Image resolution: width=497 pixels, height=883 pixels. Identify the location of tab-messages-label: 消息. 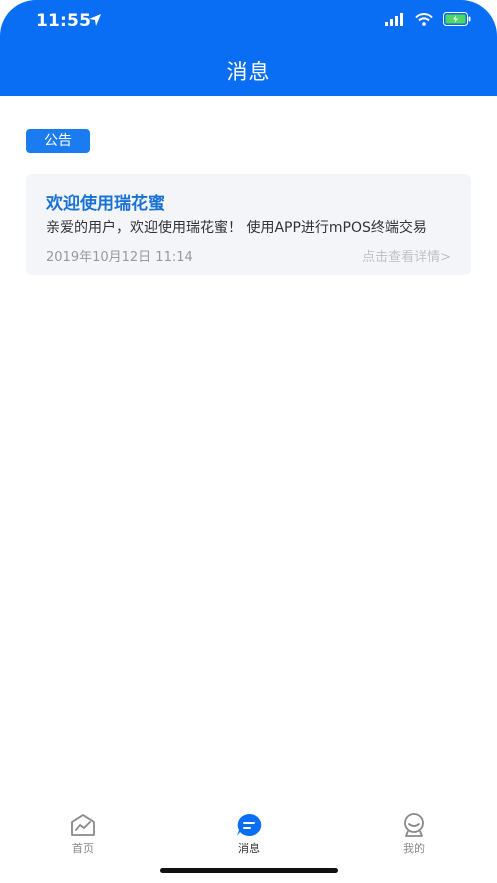
(249, 848).